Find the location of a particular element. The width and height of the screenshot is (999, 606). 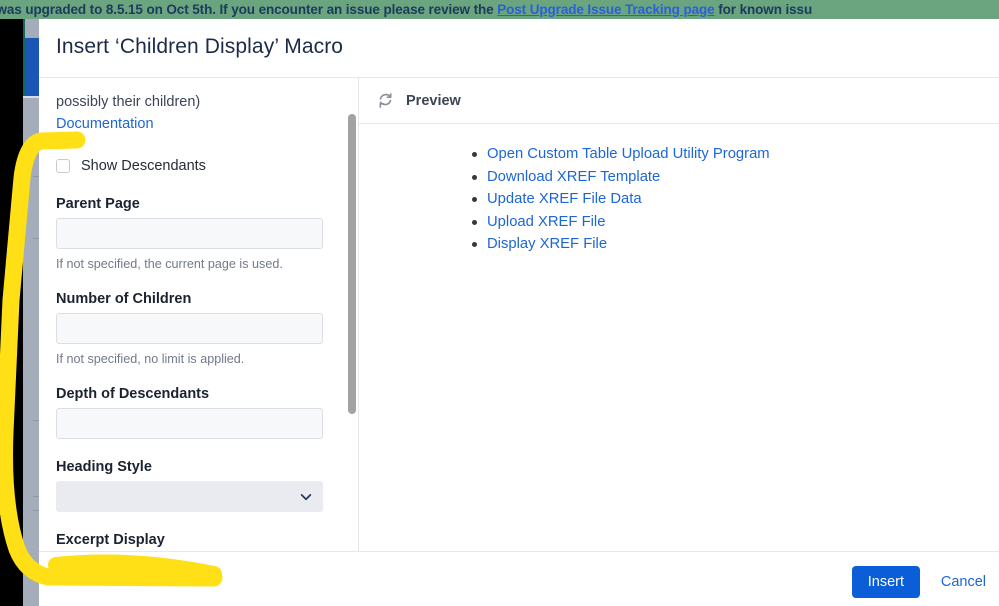

show-descendants-checkbox is located at coordinates (63, 166).